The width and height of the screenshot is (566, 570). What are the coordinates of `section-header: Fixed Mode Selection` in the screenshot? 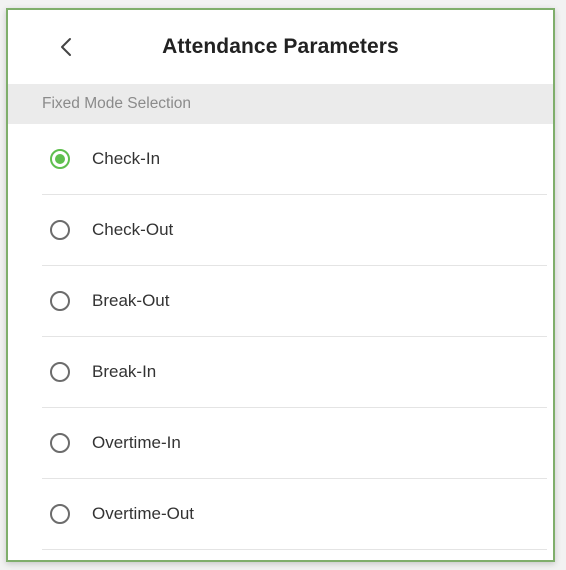 It's located at (280, 104).